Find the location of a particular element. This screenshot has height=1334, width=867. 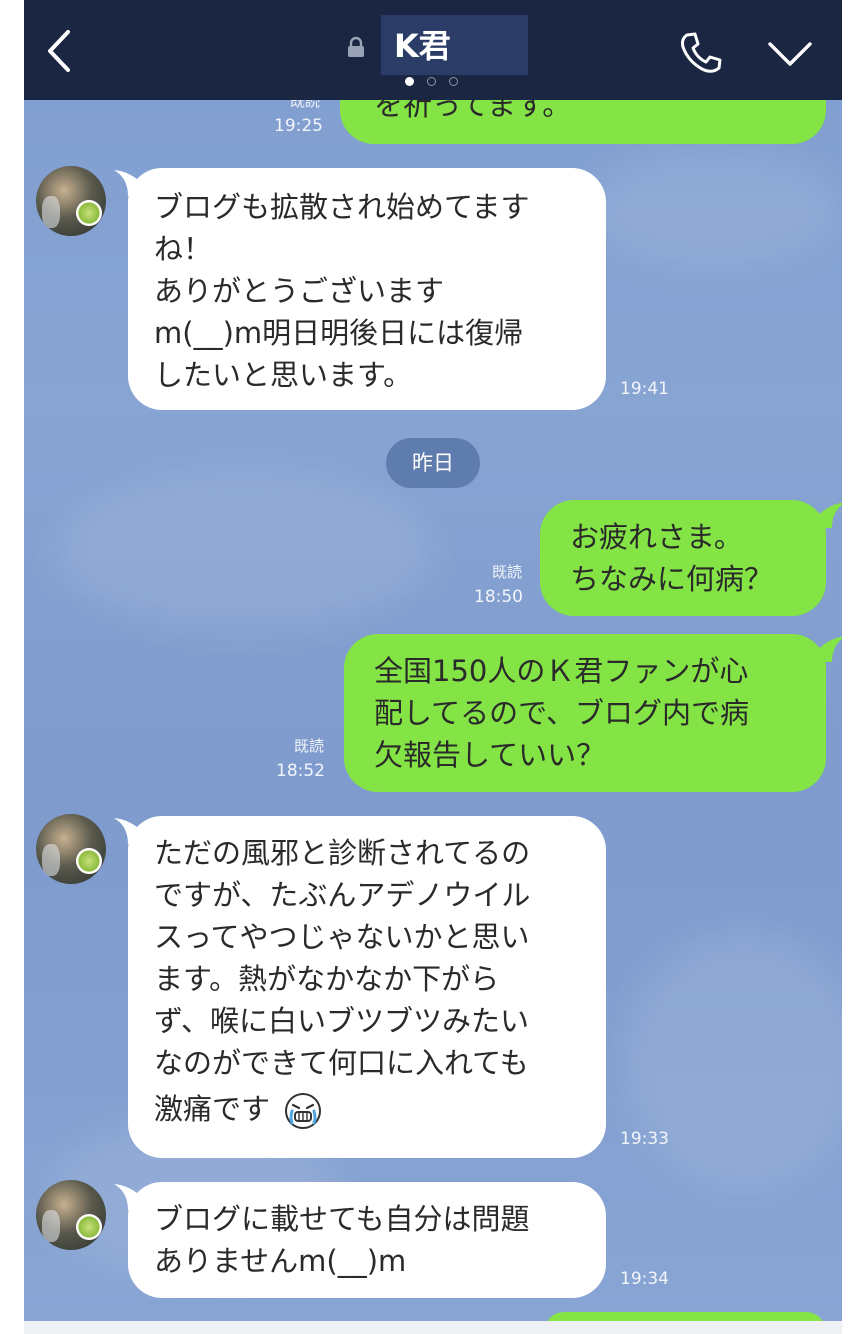

message-line: ブログに載せても自分は問題 is located at coordinates (342, 1219).